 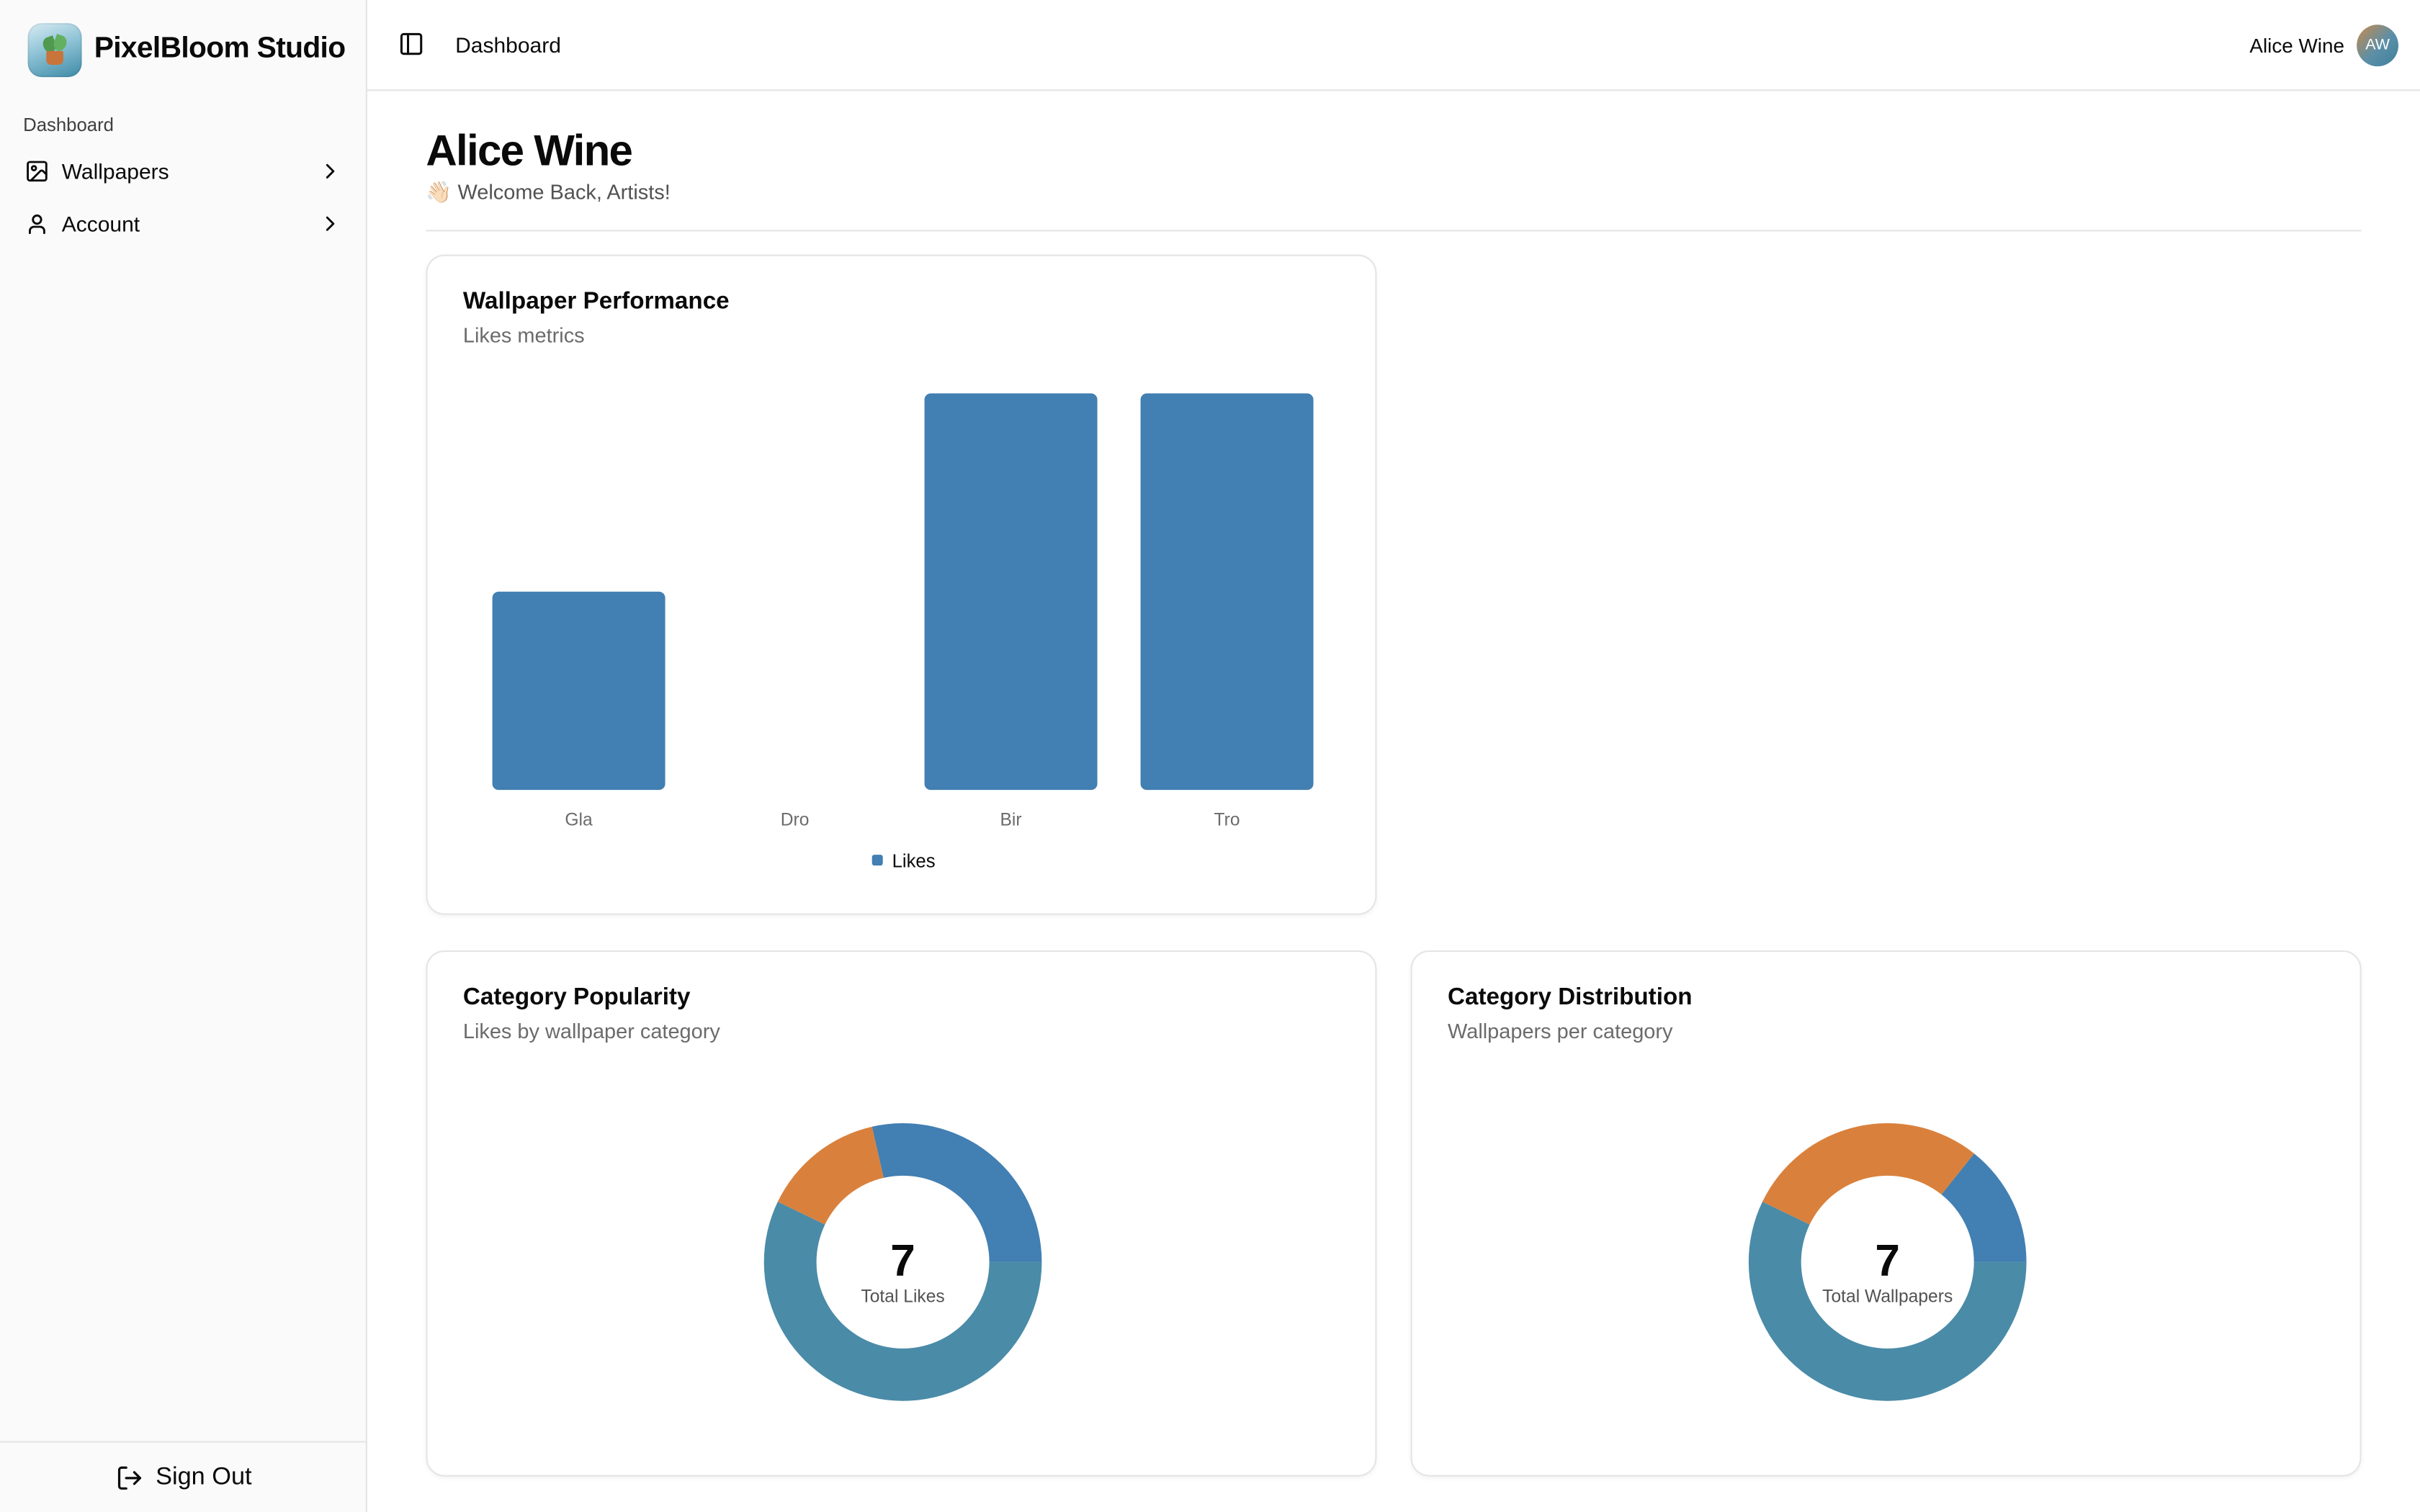 What do you see at coordinates (2377, 45) in the screenshot?
I see `avatar: AW` at bounding box center [2377, 45].